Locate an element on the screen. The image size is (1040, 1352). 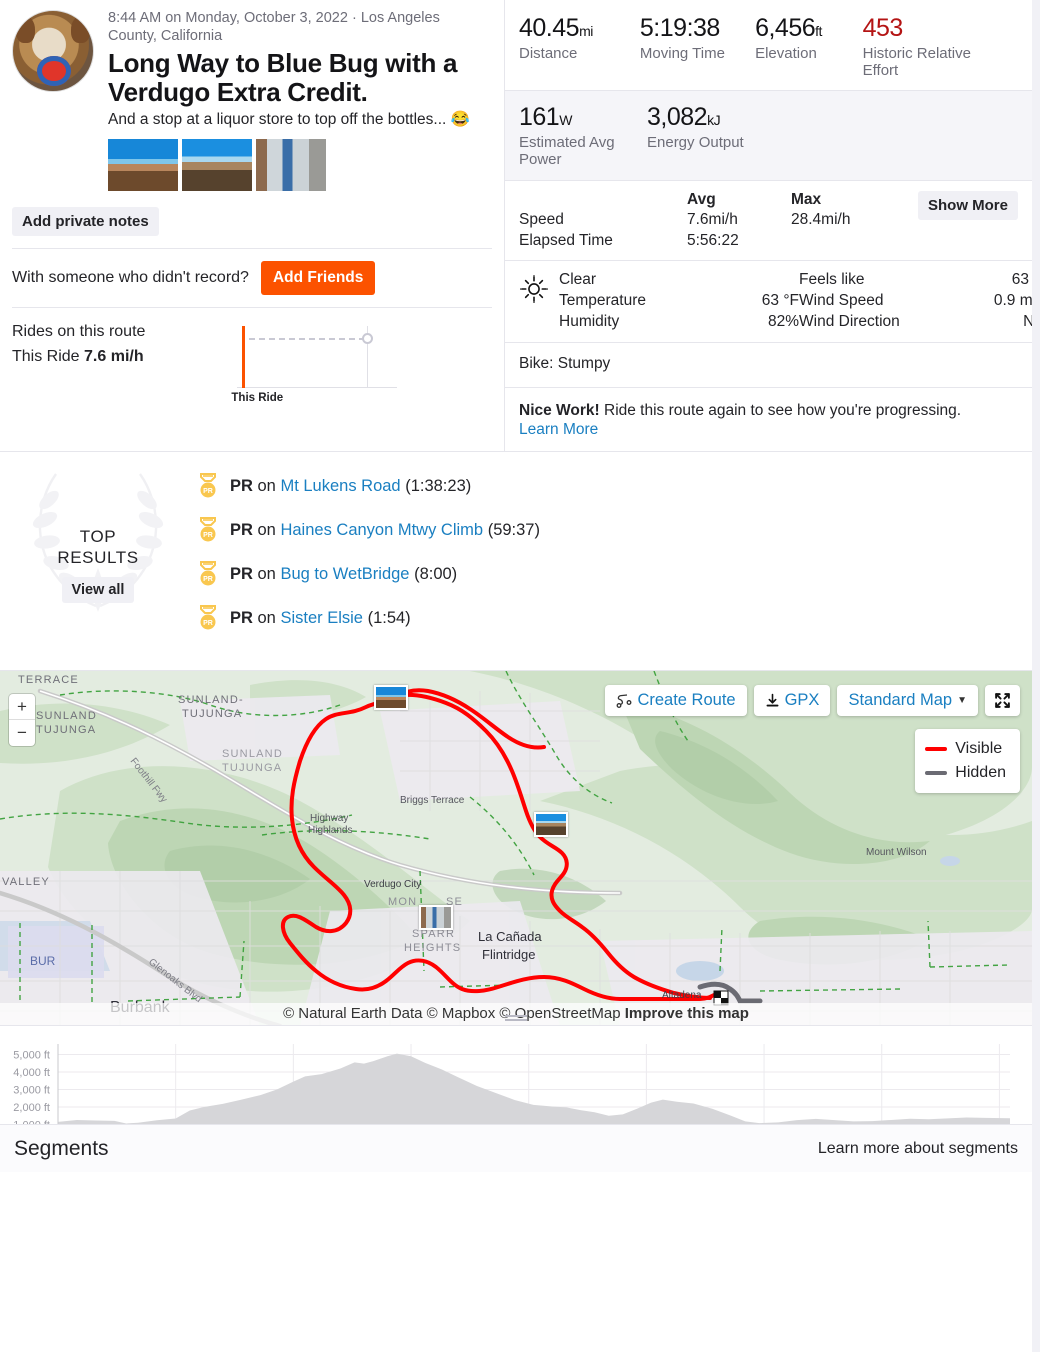
weather-temperature-value: 63 °F is located at coordinates (780, 300).